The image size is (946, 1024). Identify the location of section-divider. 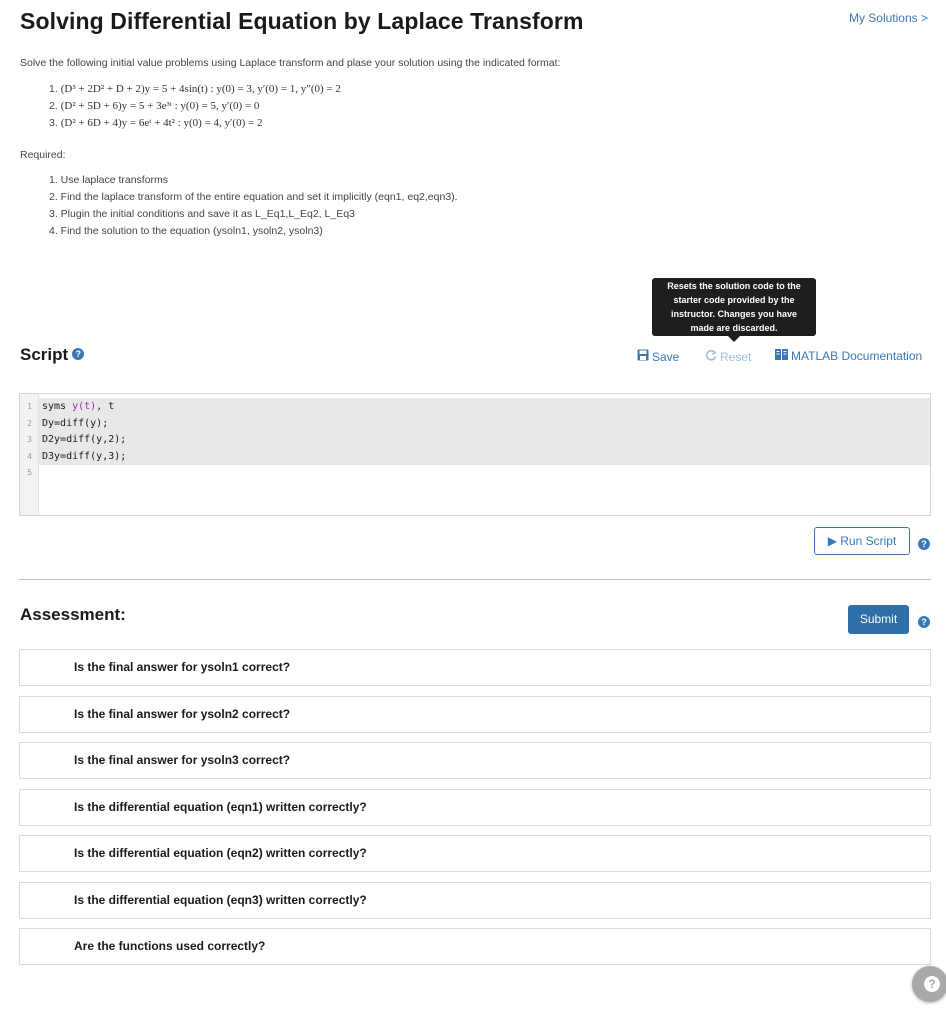
(475, 579).